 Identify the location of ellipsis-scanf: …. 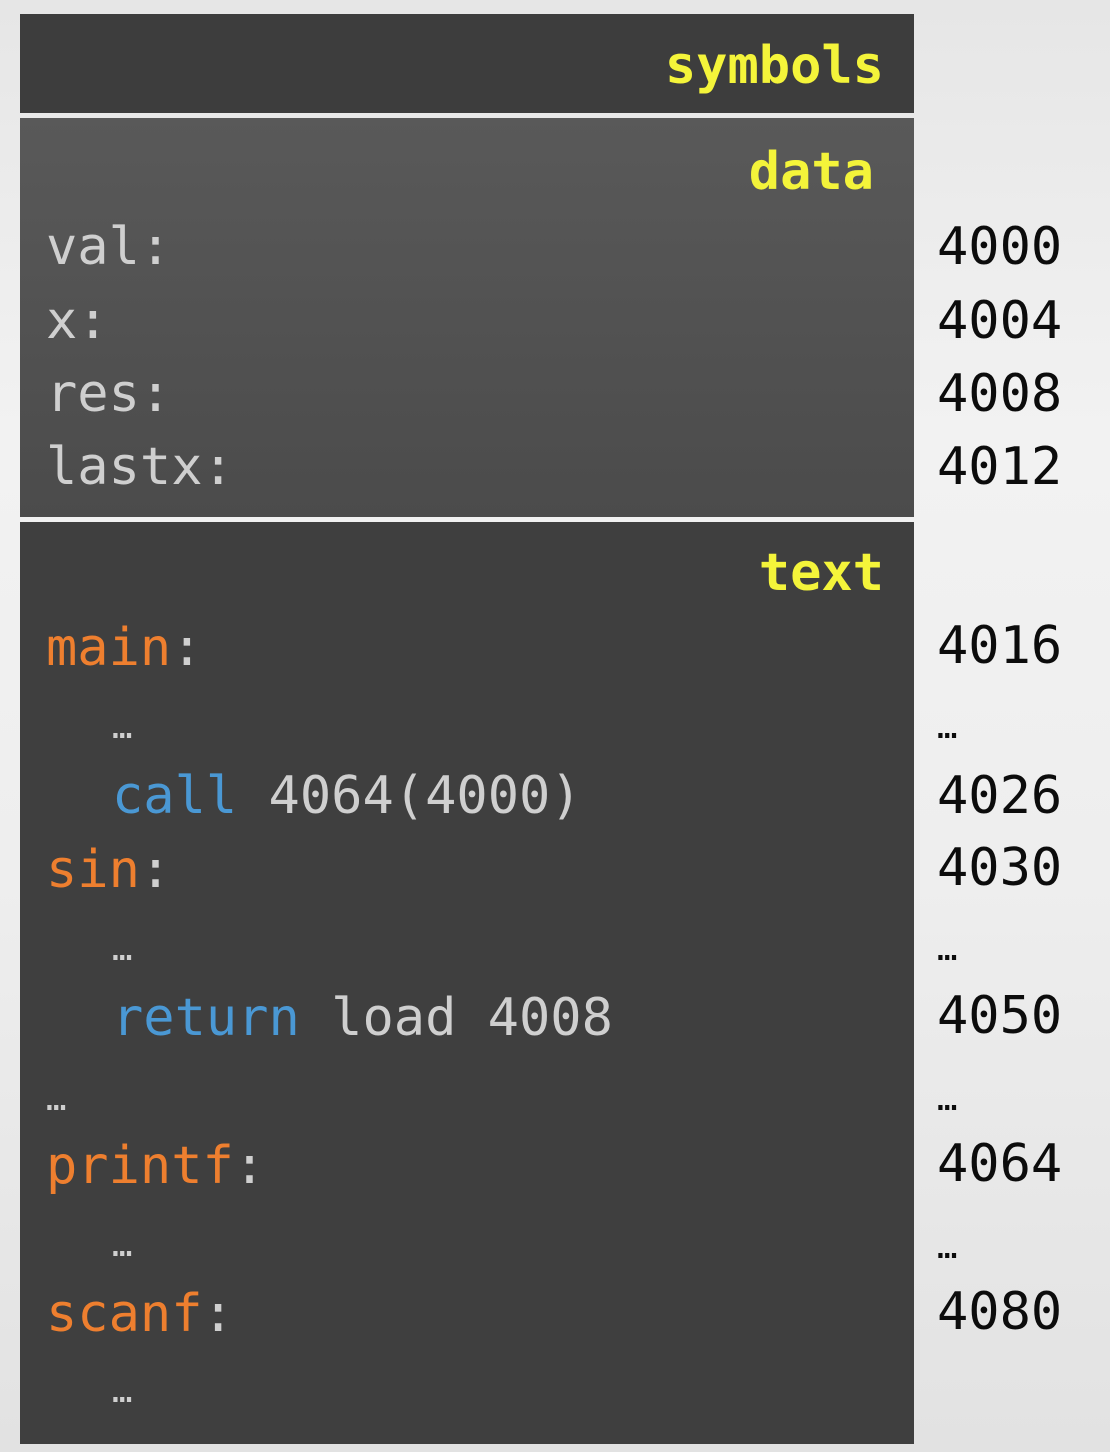
(122, 1391).